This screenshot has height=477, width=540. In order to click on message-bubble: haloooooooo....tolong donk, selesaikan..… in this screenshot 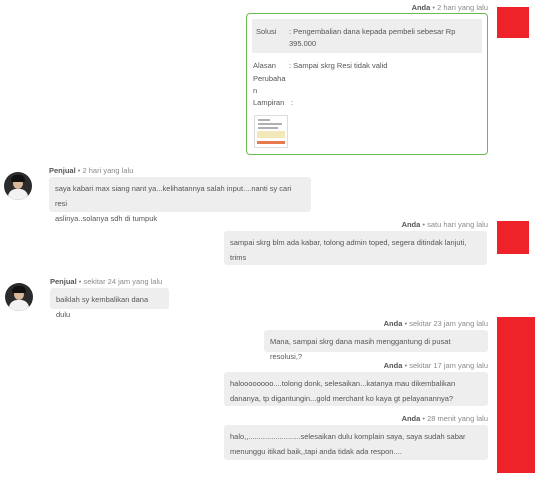, I will do `click(356, 389)`.